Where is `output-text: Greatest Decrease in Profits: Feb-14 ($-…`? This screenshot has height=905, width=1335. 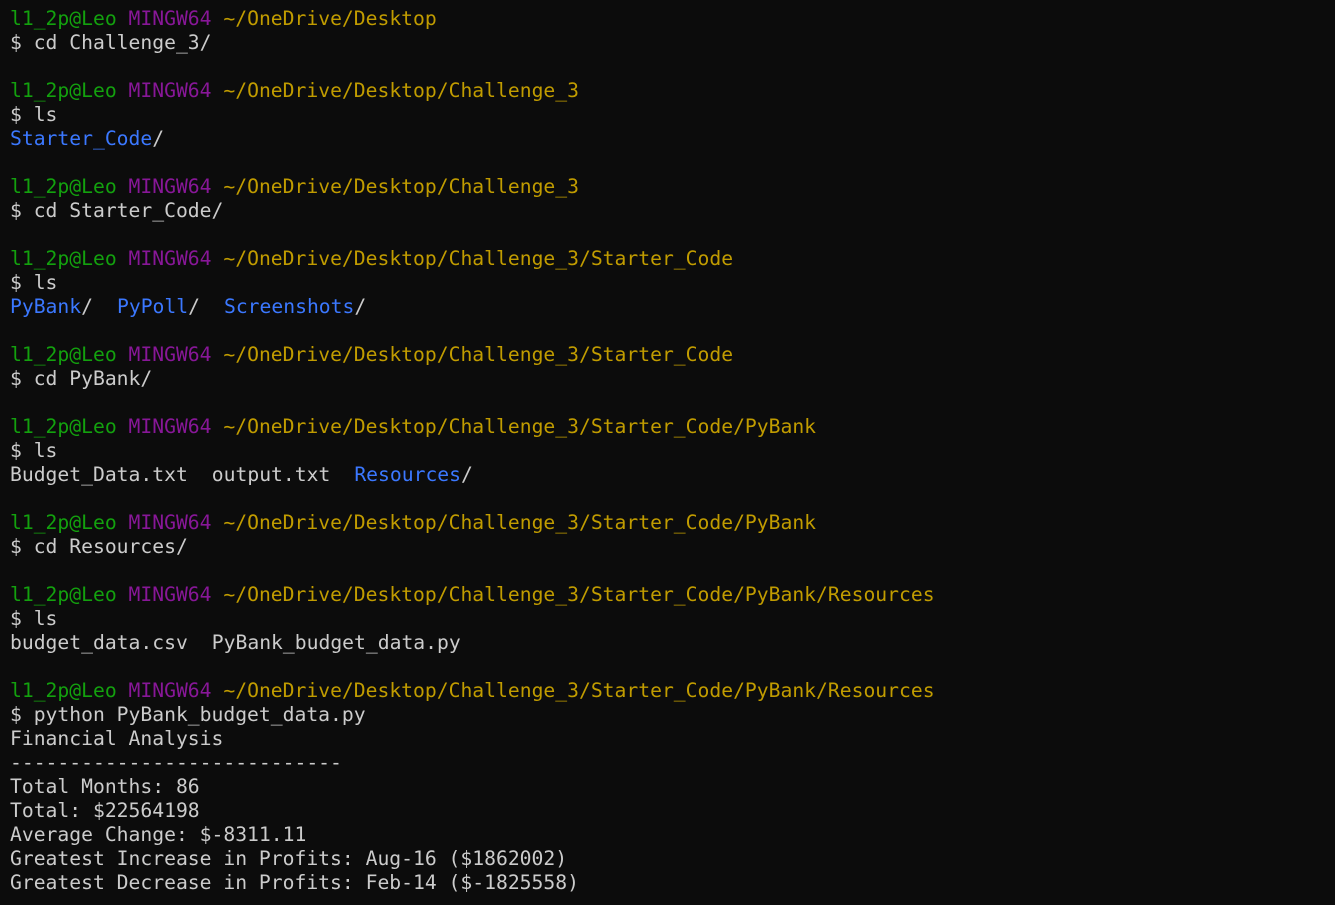
output-text: Greatest Decrease in Profits: Feb-14 ($-… is located at coordinates (294, 882).